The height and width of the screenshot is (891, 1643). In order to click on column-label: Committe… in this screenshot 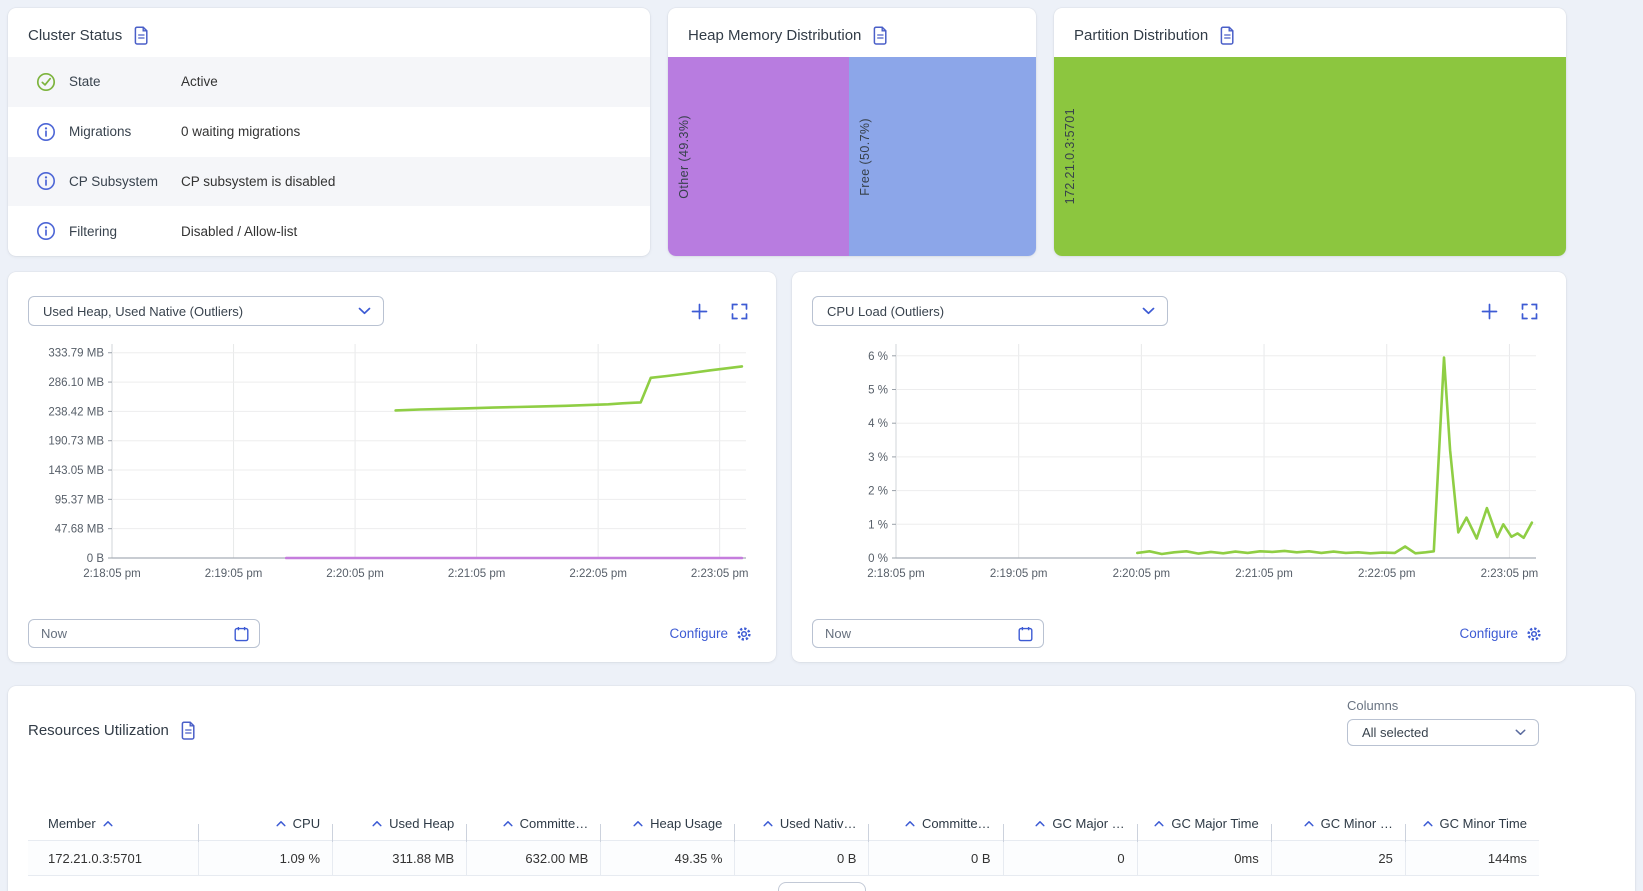, I will do `click(554, 823)`.